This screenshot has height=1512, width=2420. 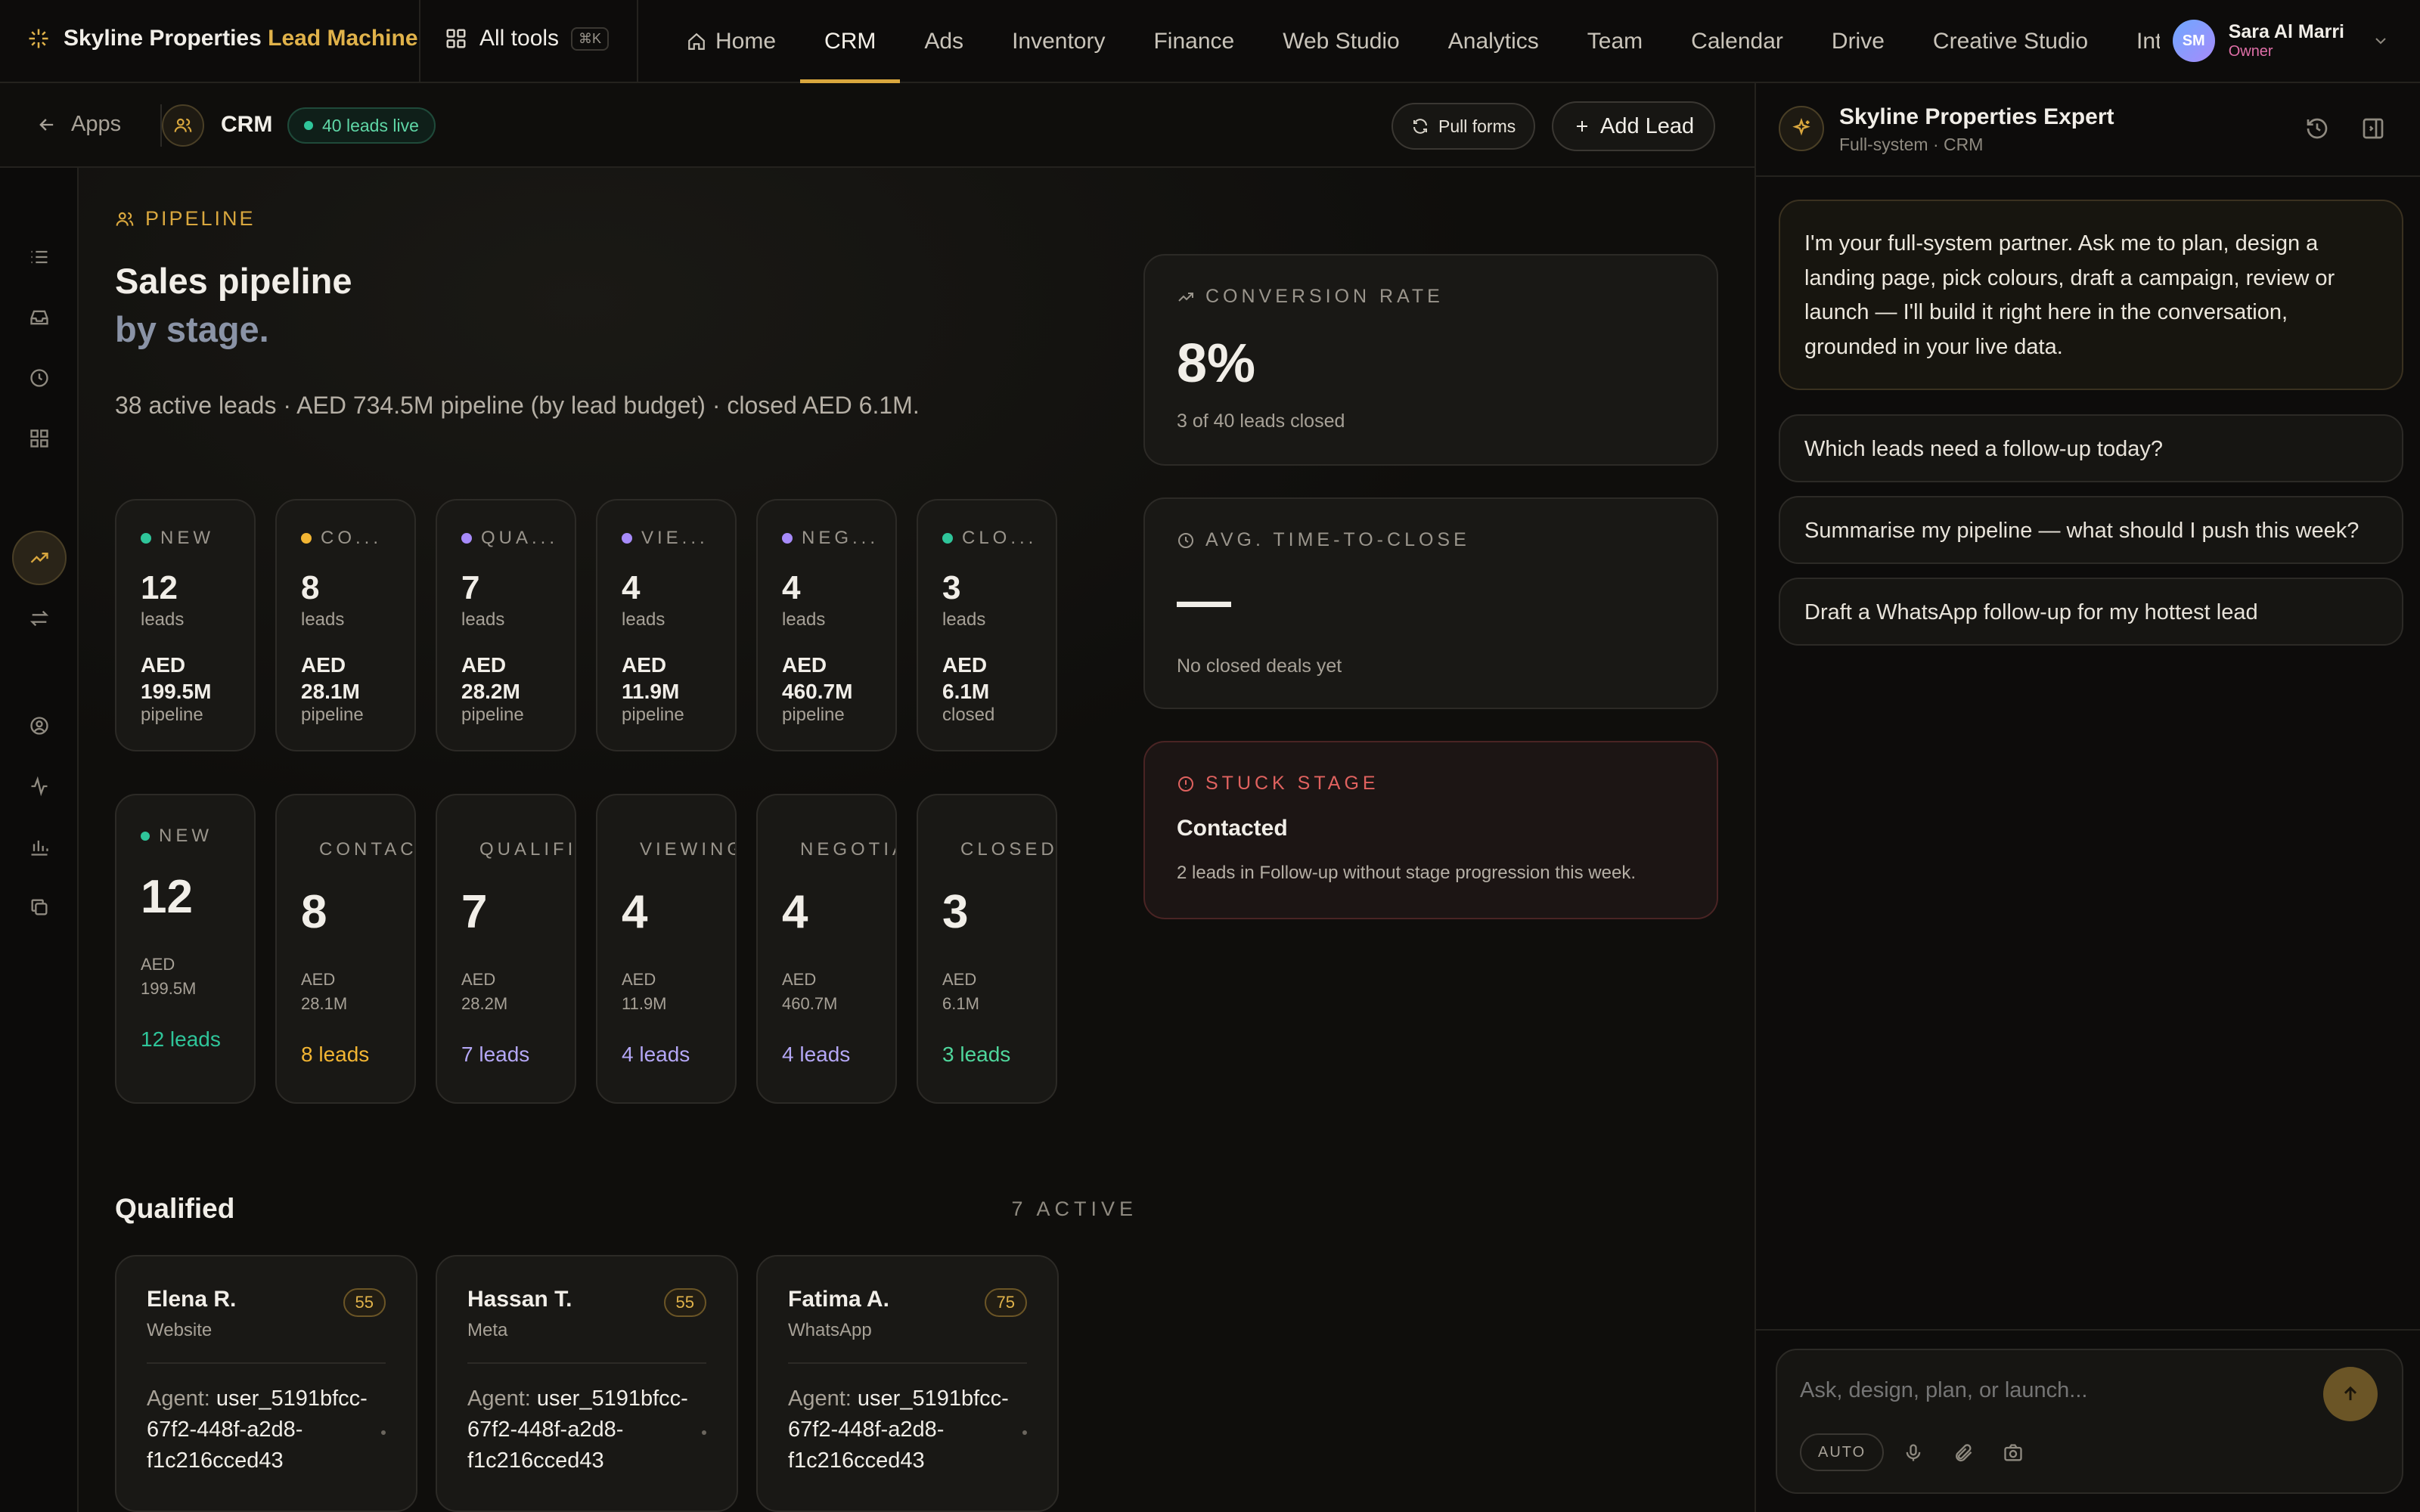 I want to click on stage-column: QUALIFIED 7 AED28.2M 7 leads, so click(x=506, y=949).